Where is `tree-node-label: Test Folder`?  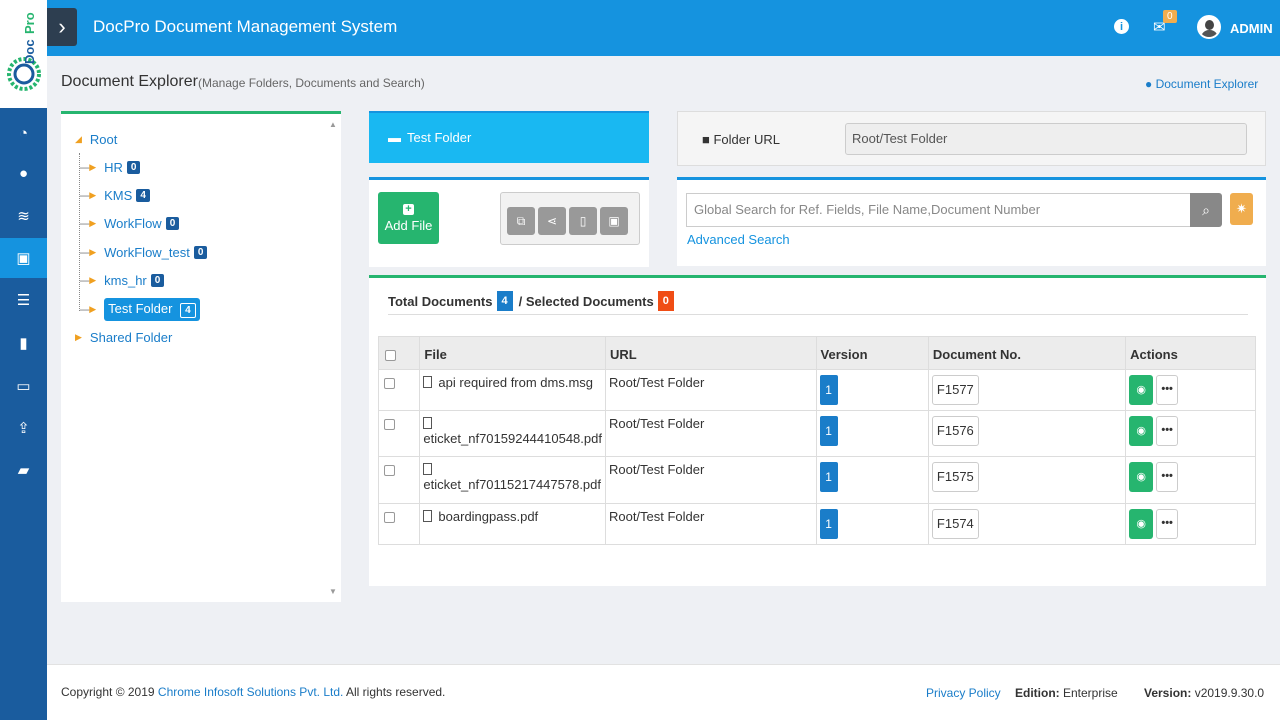 tree-node-label: Test Folder is located at coordinates (140, 308).